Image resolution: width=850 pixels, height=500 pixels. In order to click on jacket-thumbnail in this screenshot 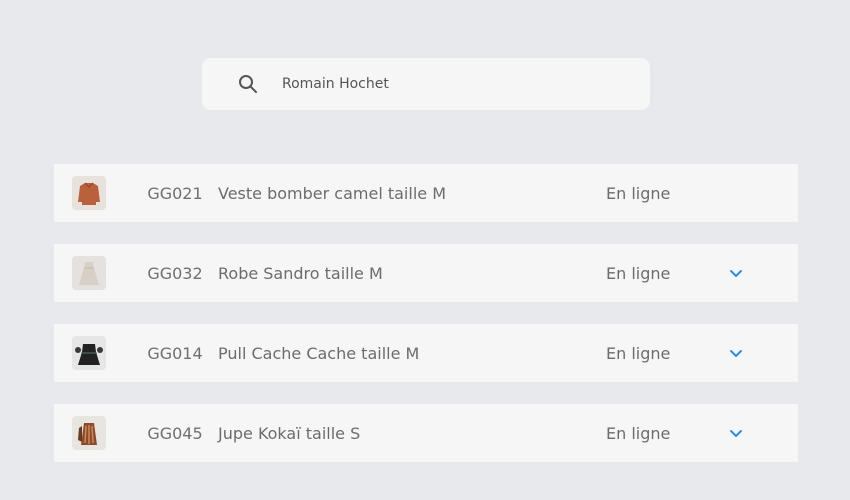, I will do `click(89, 193)`.